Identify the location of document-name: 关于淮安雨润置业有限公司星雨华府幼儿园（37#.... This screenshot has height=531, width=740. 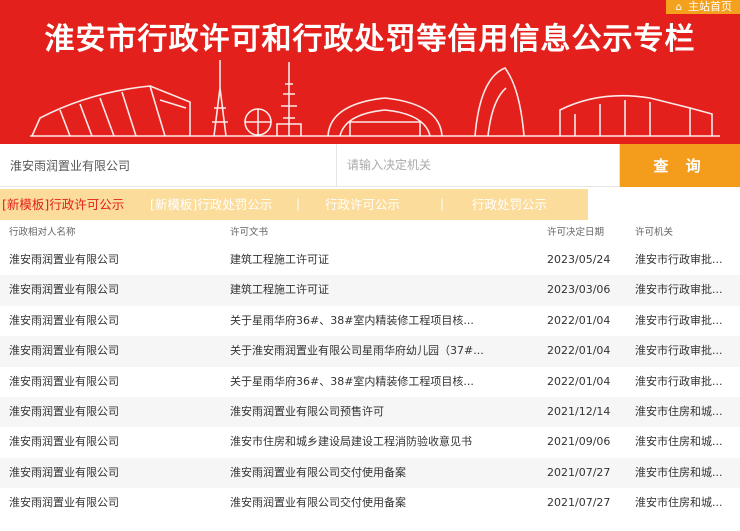
(380, 351).